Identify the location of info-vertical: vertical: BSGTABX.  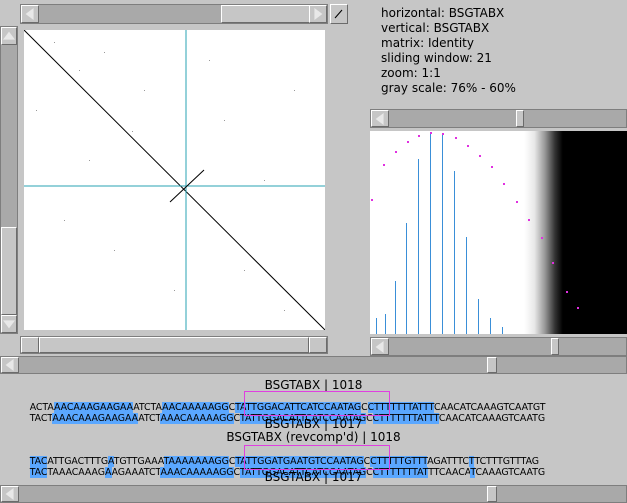
(435, 28).